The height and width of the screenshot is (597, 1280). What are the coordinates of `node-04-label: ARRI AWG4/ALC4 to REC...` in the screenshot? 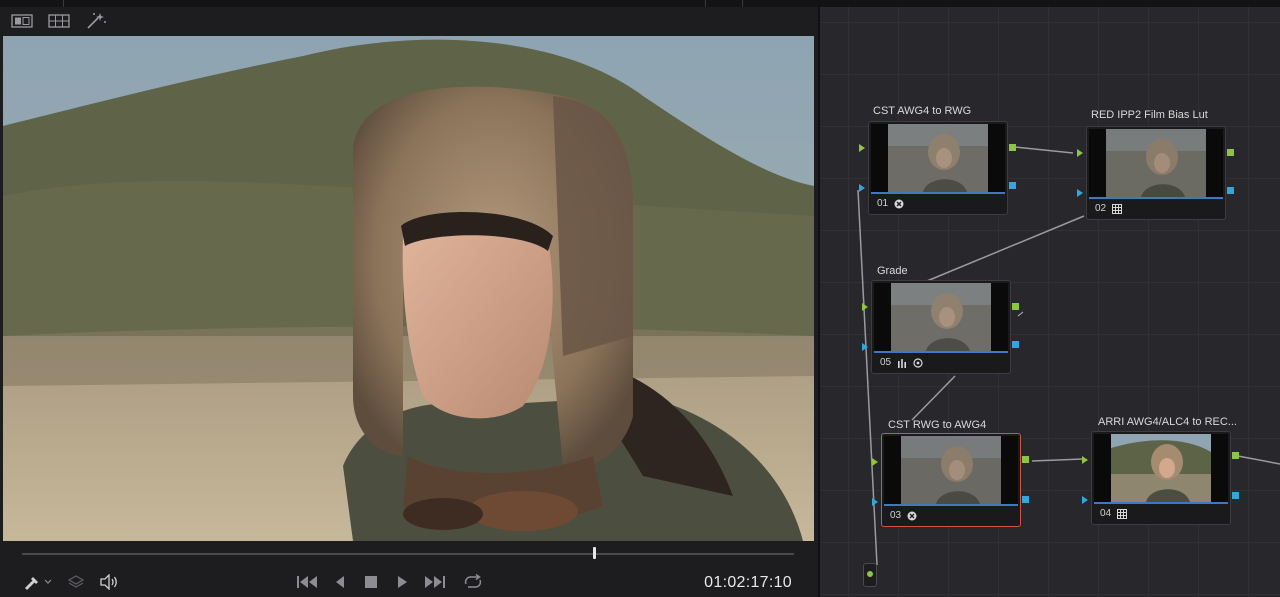 It's located at (1167, 422).